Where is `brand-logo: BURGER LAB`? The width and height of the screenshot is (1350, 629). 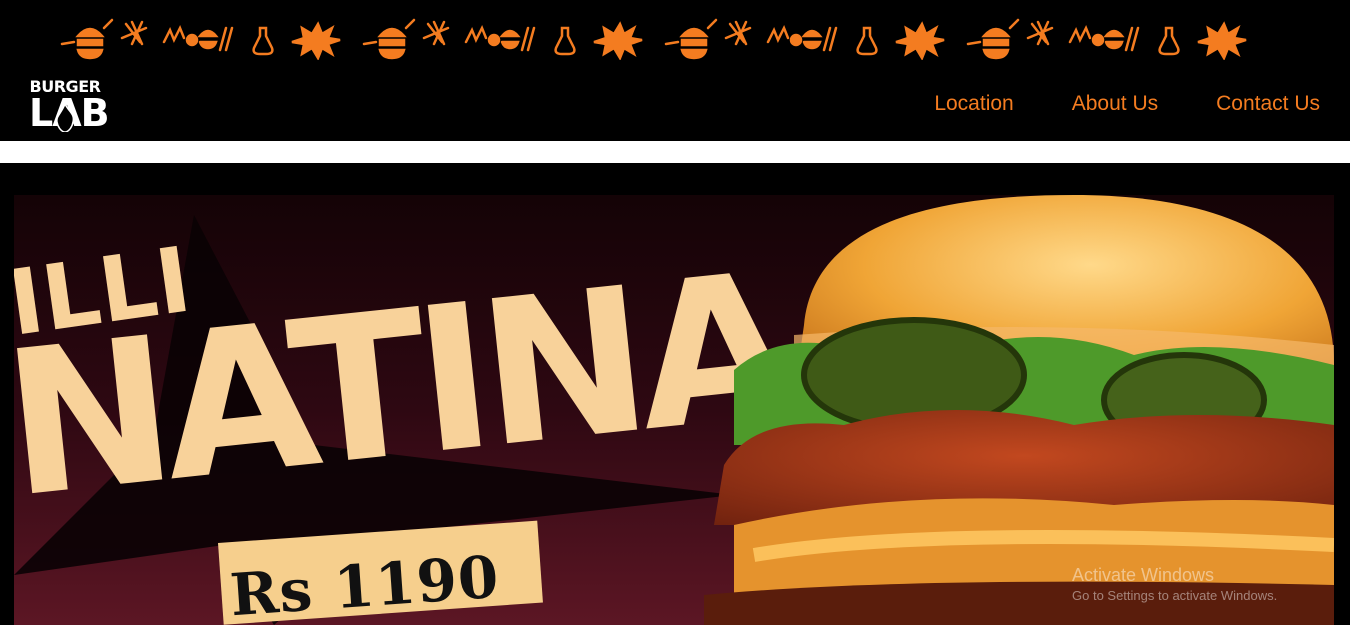 brand-logo: BURGER LAB is located at coordinates (69, 106).